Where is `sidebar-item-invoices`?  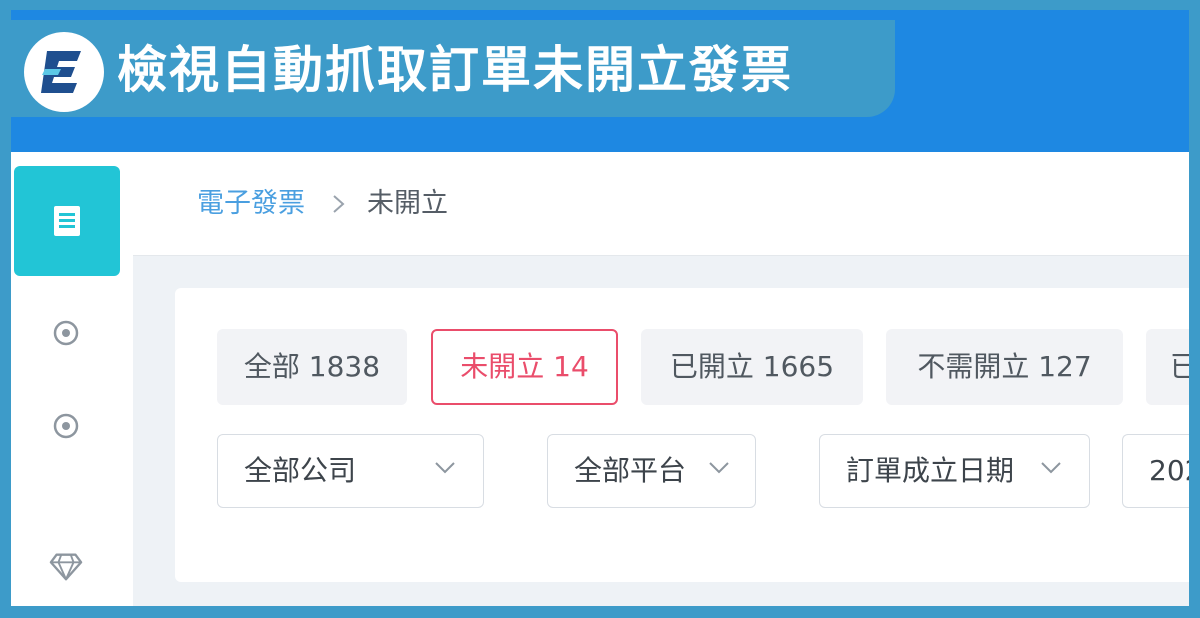 sidebar-item-invoices is located at coordinates (67, 221).